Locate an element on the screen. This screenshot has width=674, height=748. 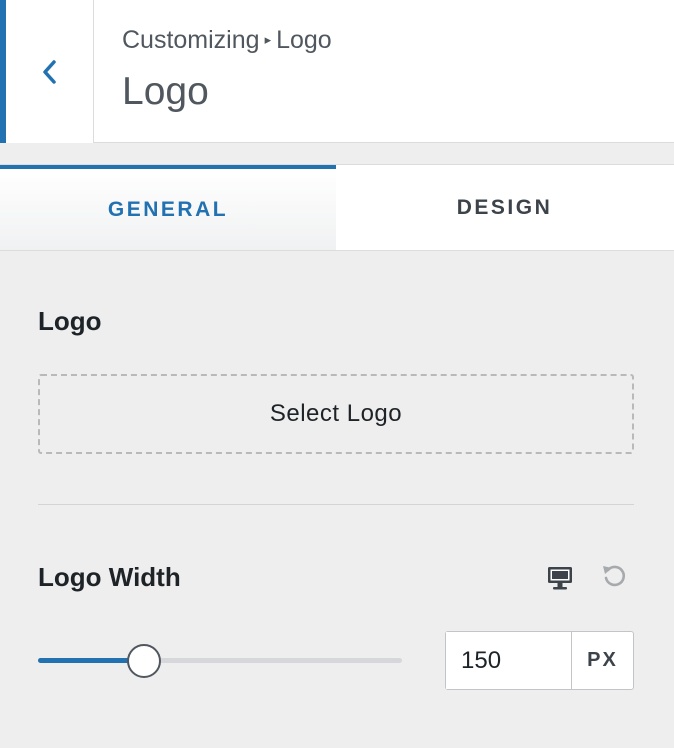
logo-width-number-field: PX is located at coordinates (539, 660).